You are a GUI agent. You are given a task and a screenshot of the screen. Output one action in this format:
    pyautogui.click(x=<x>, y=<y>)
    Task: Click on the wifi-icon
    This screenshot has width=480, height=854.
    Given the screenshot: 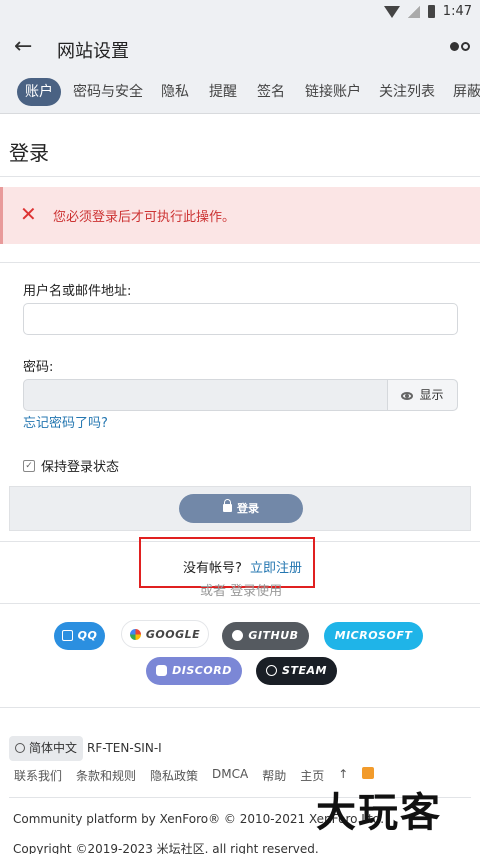 What is the action you would take?
    pyautogui.click(x=391, y=11)
    